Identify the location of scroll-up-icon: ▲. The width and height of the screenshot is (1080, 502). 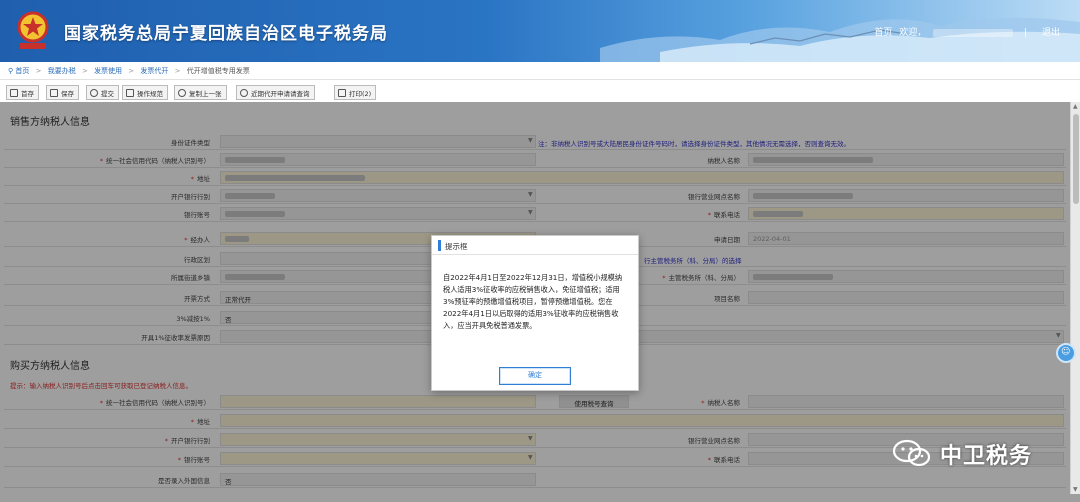
(1075, 106).